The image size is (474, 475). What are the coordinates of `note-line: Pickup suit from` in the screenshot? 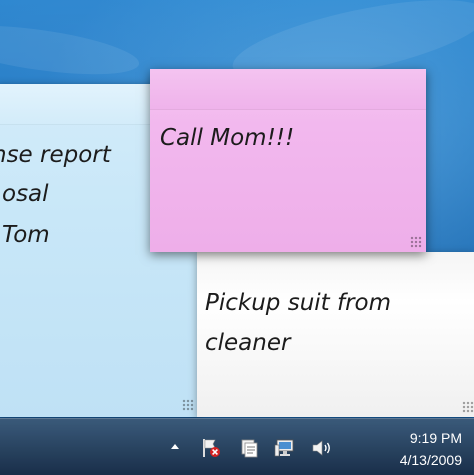 It's located at (298, 303).